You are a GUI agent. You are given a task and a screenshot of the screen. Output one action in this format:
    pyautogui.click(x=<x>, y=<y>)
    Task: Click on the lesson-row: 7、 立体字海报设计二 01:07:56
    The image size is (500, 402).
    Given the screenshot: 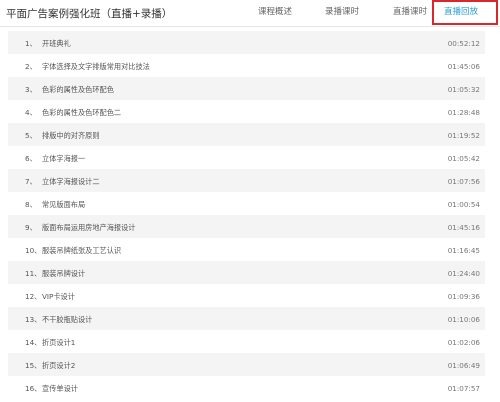 What is the action you would take?
    pyautogui.click(x=246, y=180)
    